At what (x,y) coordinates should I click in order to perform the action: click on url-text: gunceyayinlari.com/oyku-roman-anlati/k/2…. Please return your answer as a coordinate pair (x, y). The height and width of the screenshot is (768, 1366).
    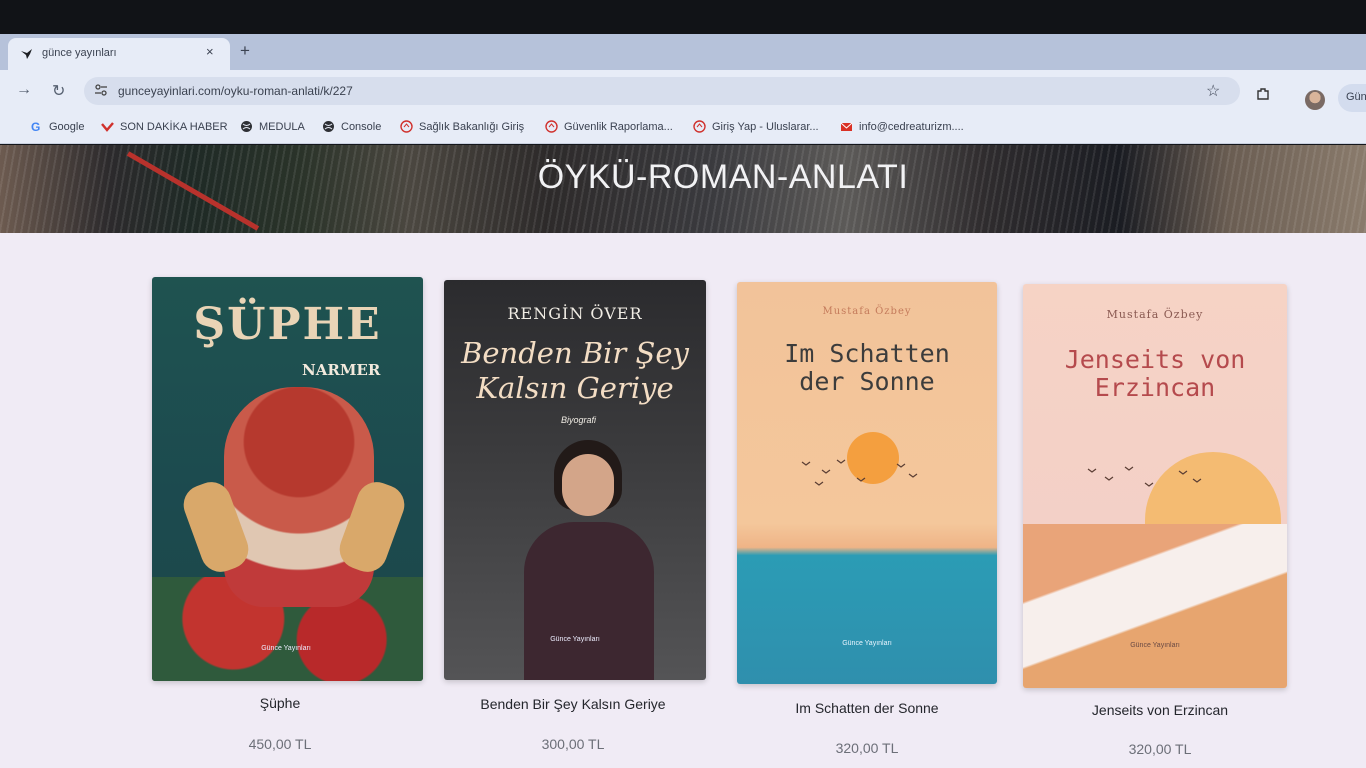
    Looking at the image, I should click on (235, 91).